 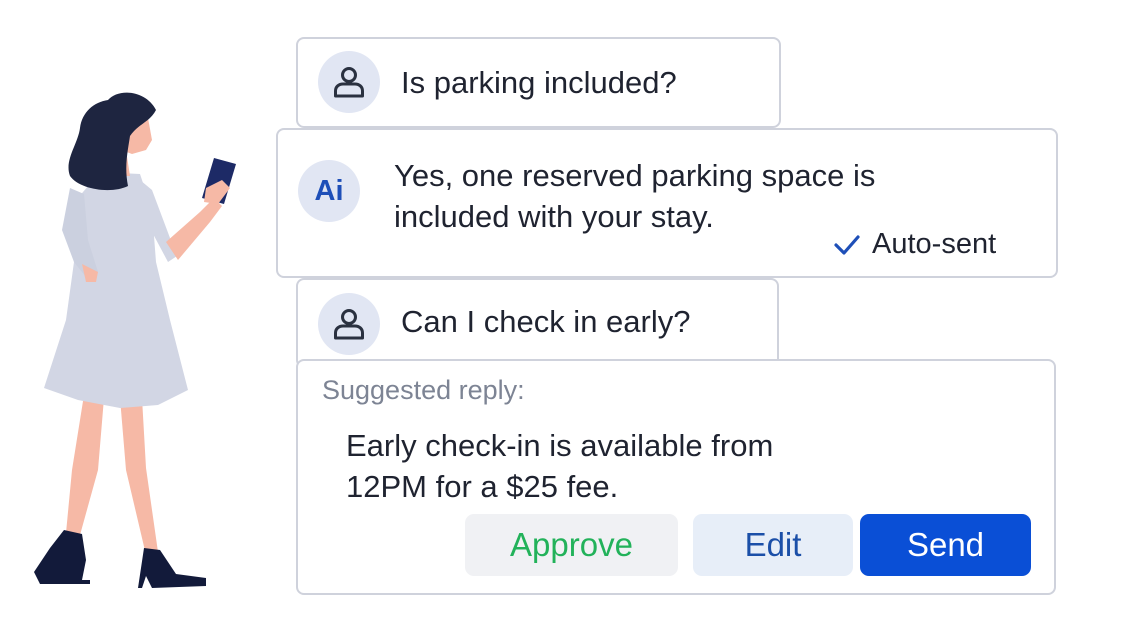 I want to click on guest-avatar, so click(x=349, y=82).